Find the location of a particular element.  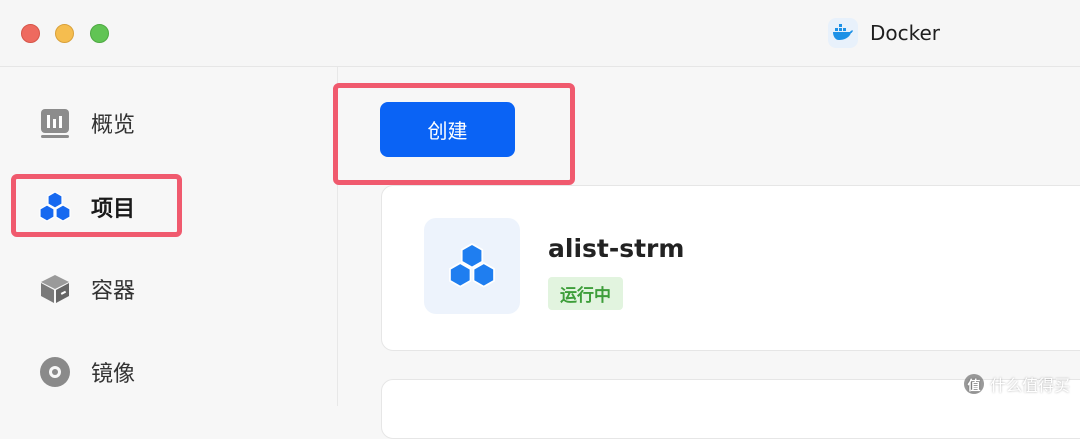

sidebar-item-label: 容器 is located at coordinates (113, 291).